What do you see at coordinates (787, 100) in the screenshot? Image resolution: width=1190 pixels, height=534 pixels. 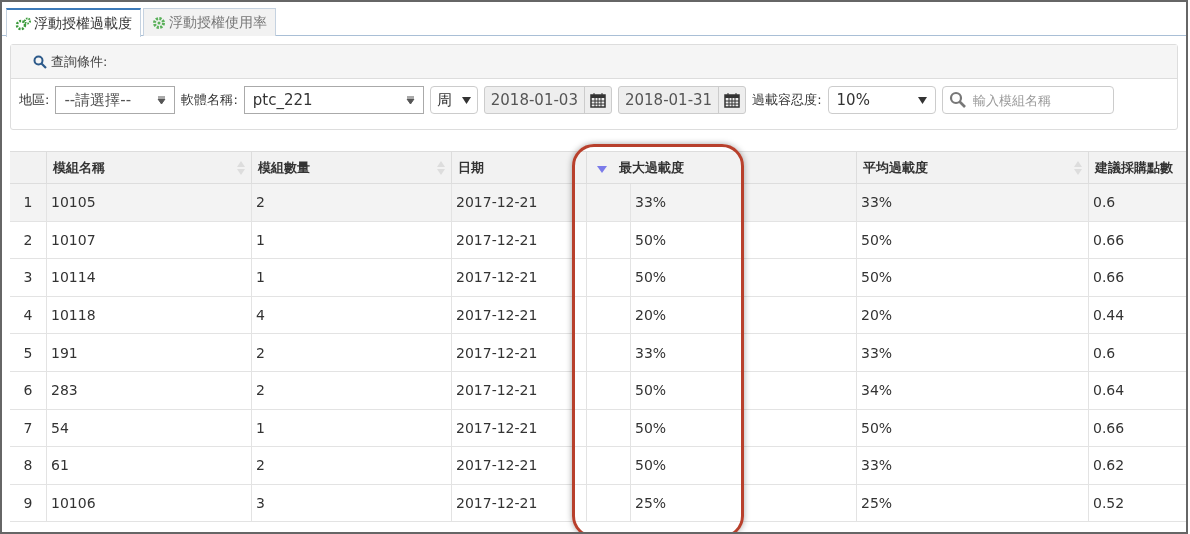 I see `field-label: 過載容忍度:` at bounding box center [787, 100].